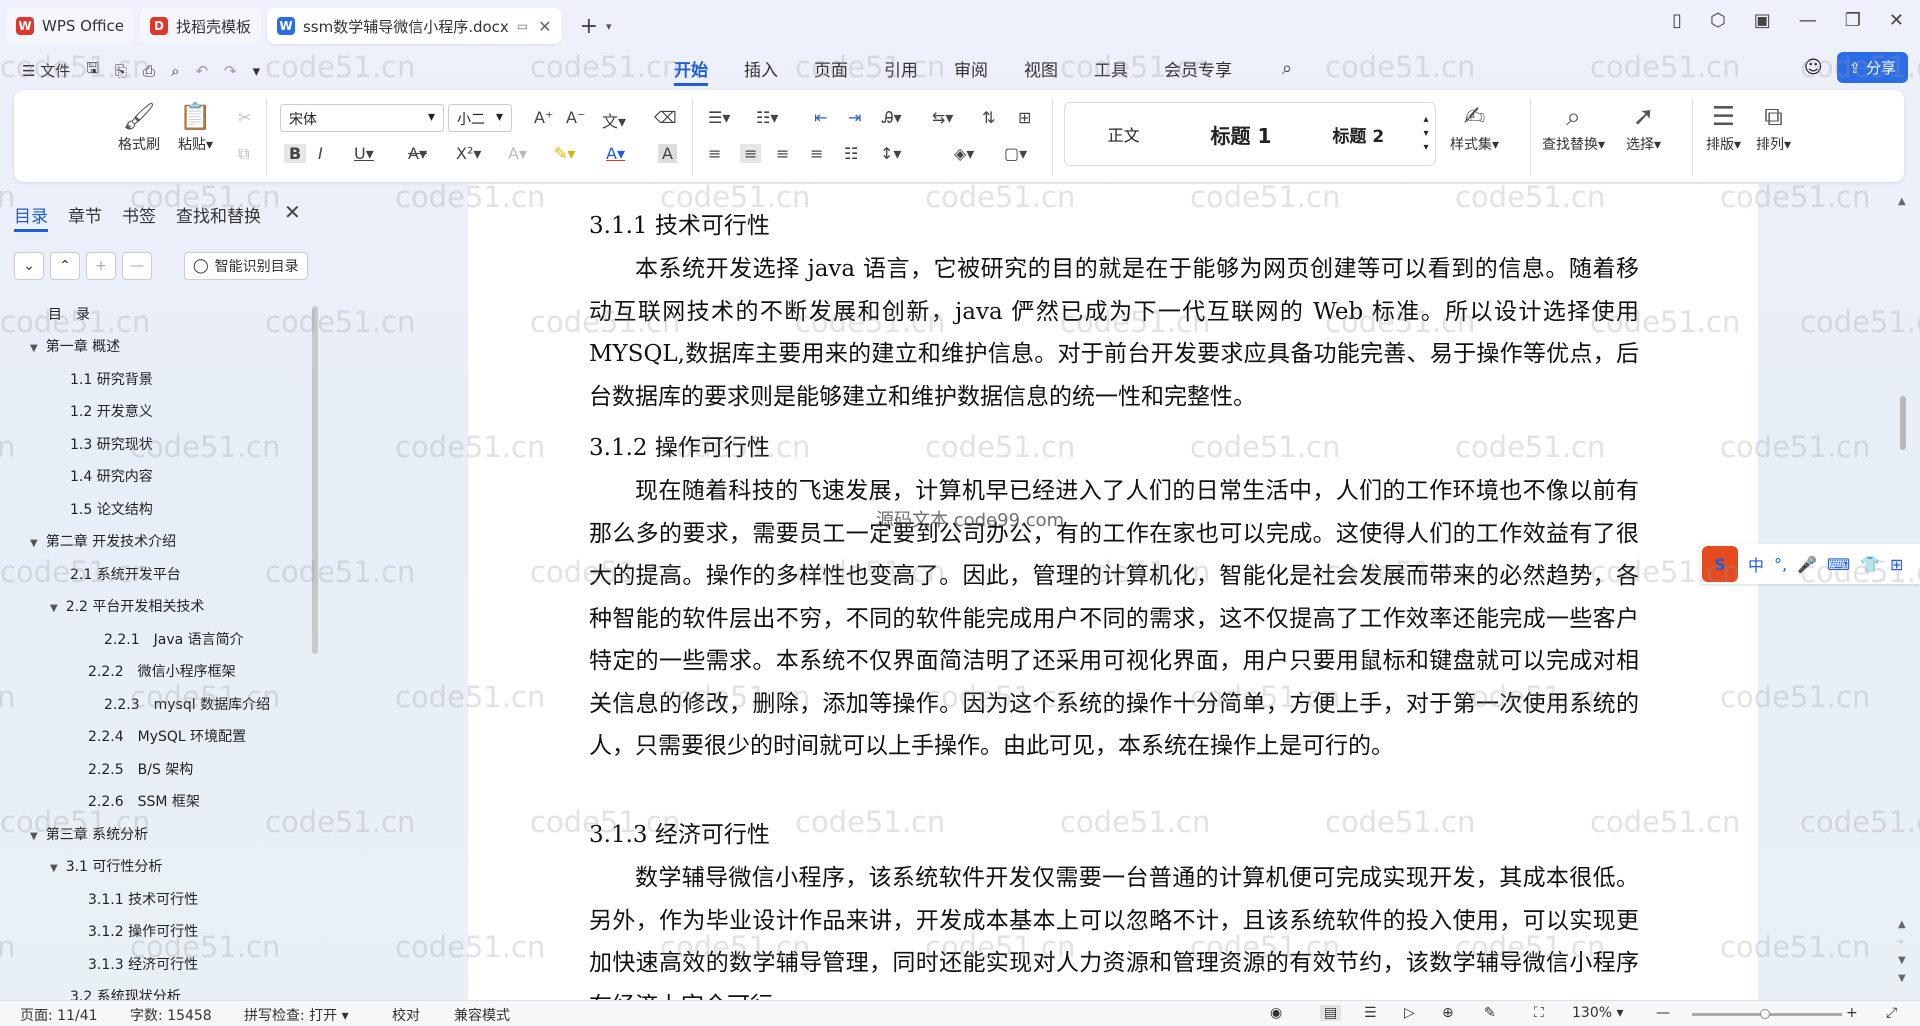 The height and width of the screenshot is (1026, 1920). I want to click on file-menu: ☰ 文件, so click(46, 70).